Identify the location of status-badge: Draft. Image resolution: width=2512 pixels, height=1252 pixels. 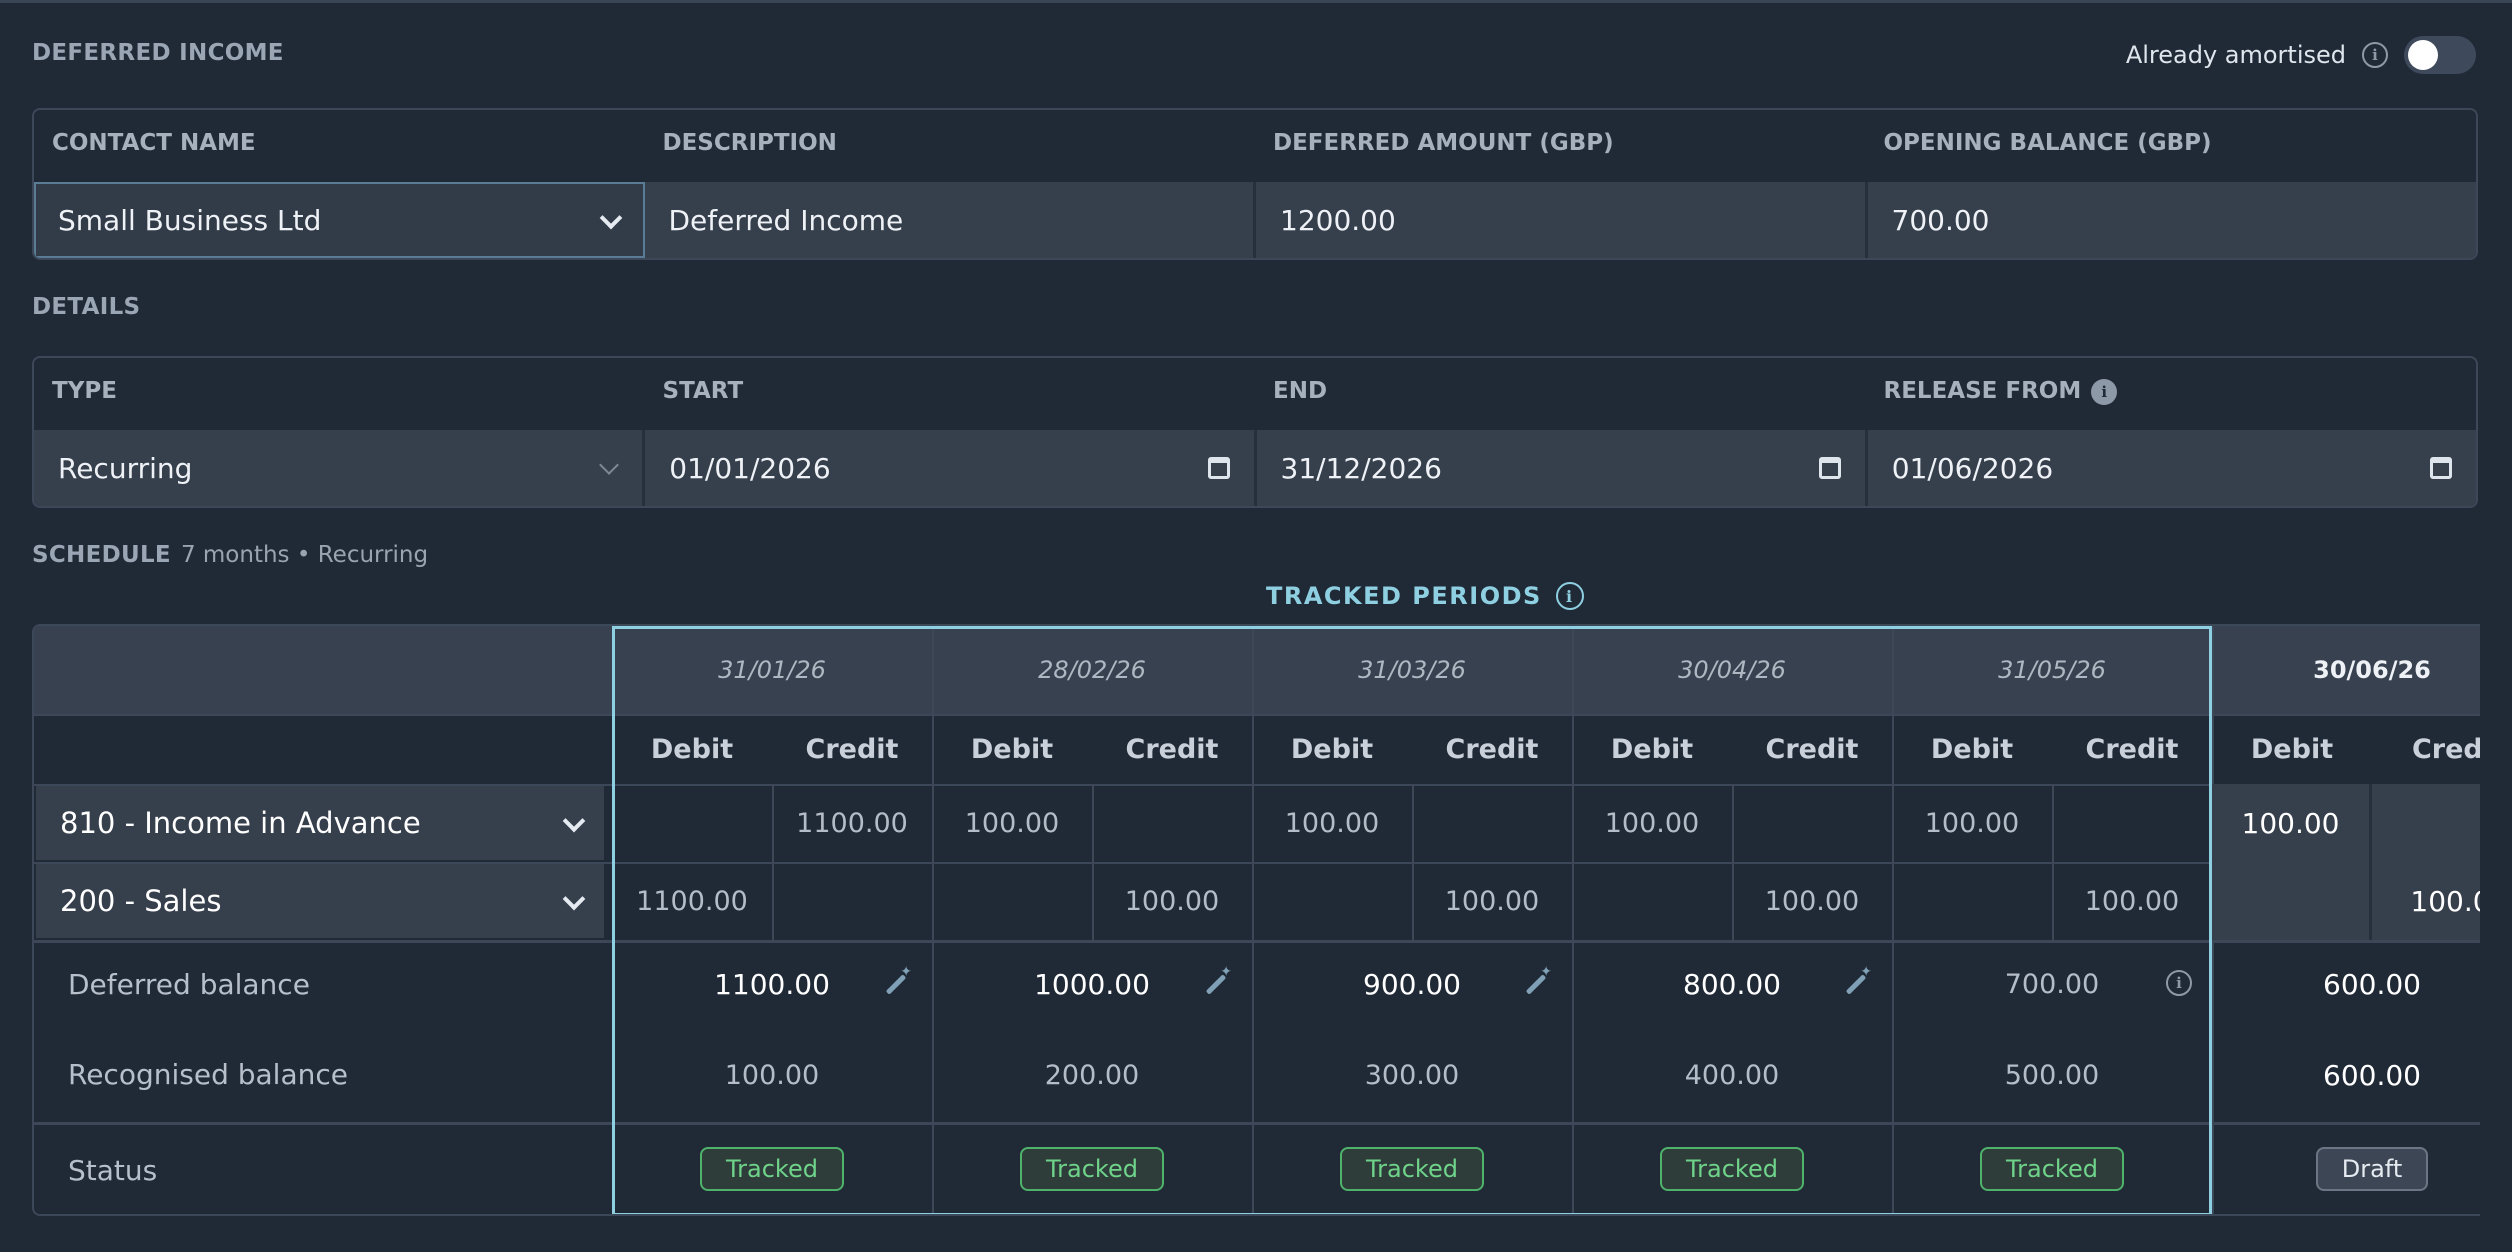
(2372, 1169).